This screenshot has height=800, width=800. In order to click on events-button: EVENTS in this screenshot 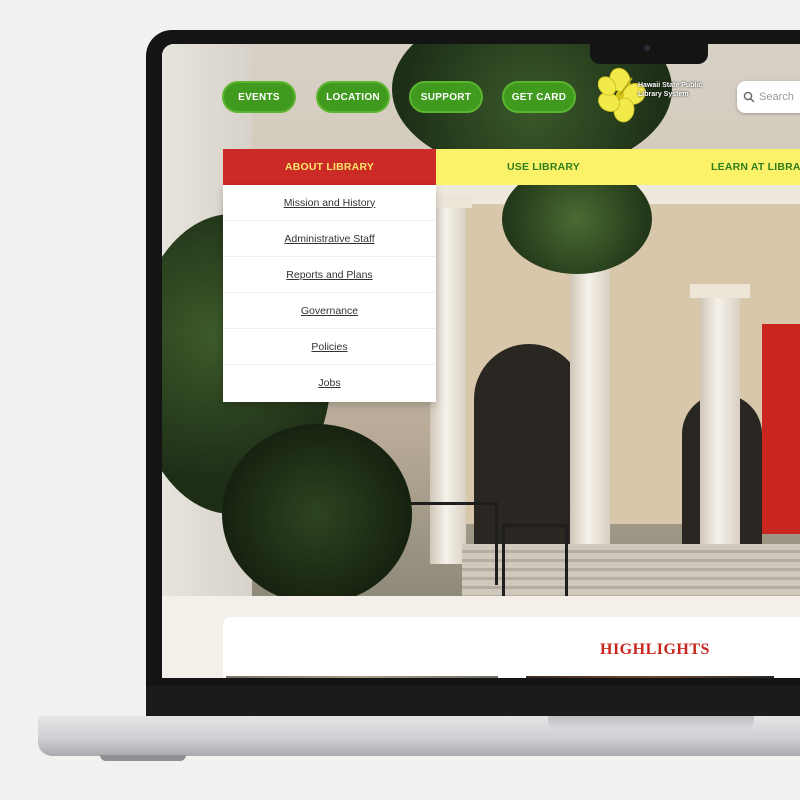, I will do `click(259, 97)`.